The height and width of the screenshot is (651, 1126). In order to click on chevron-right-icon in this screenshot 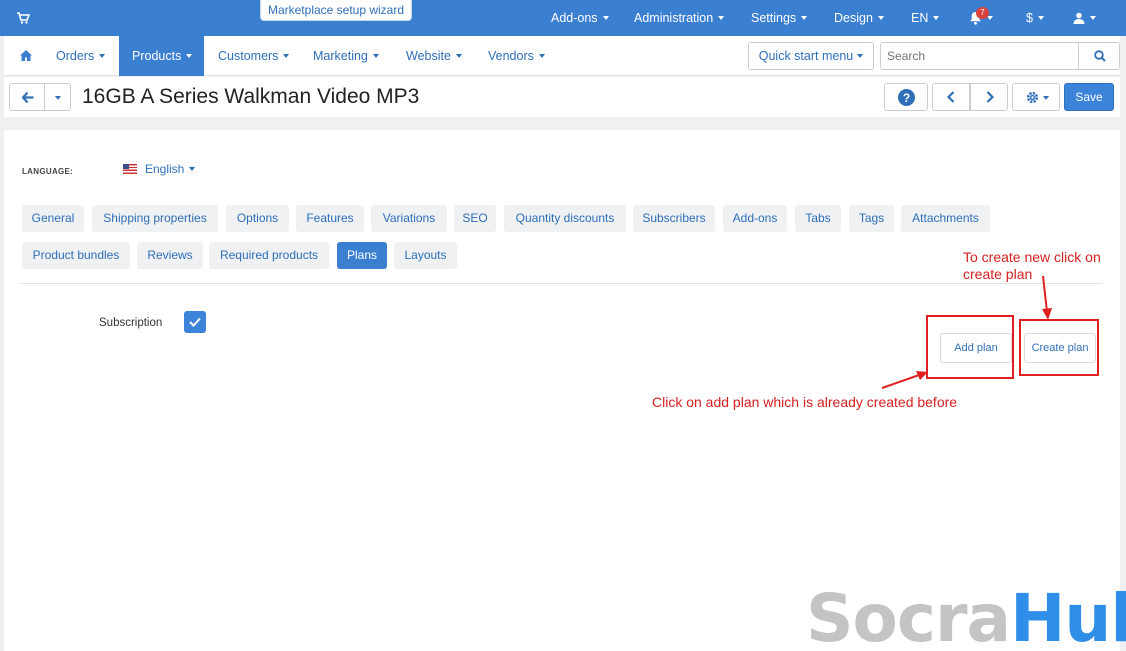, I will do `click(990, 97)`.